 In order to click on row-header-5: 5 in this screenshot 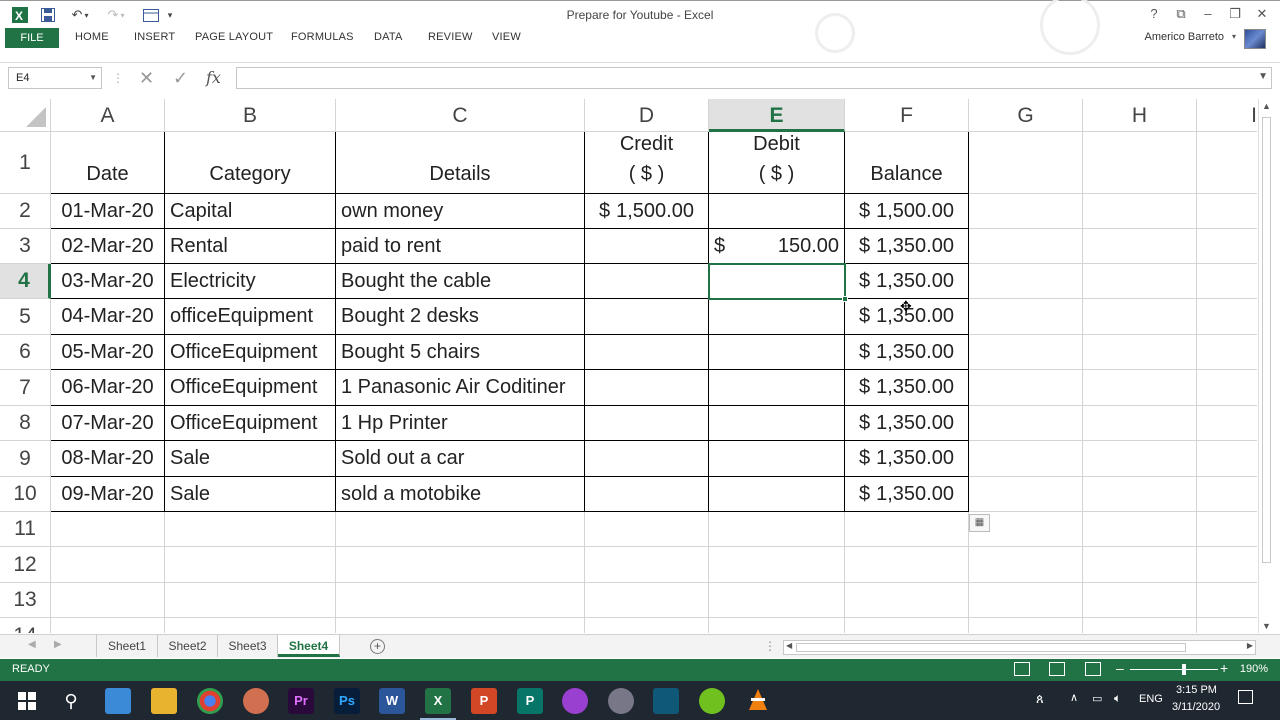, I will do `click(25, 317)`.